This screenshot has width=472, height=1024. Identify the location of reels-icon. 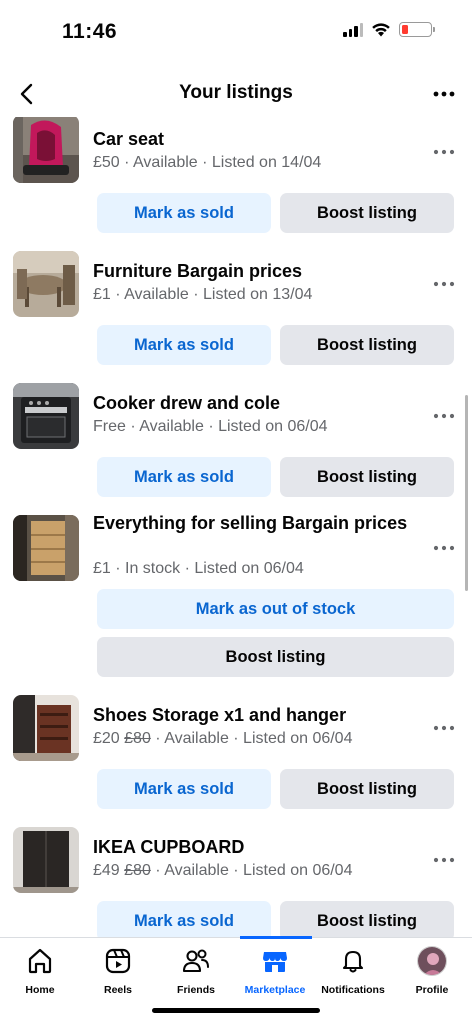
(118, 961).